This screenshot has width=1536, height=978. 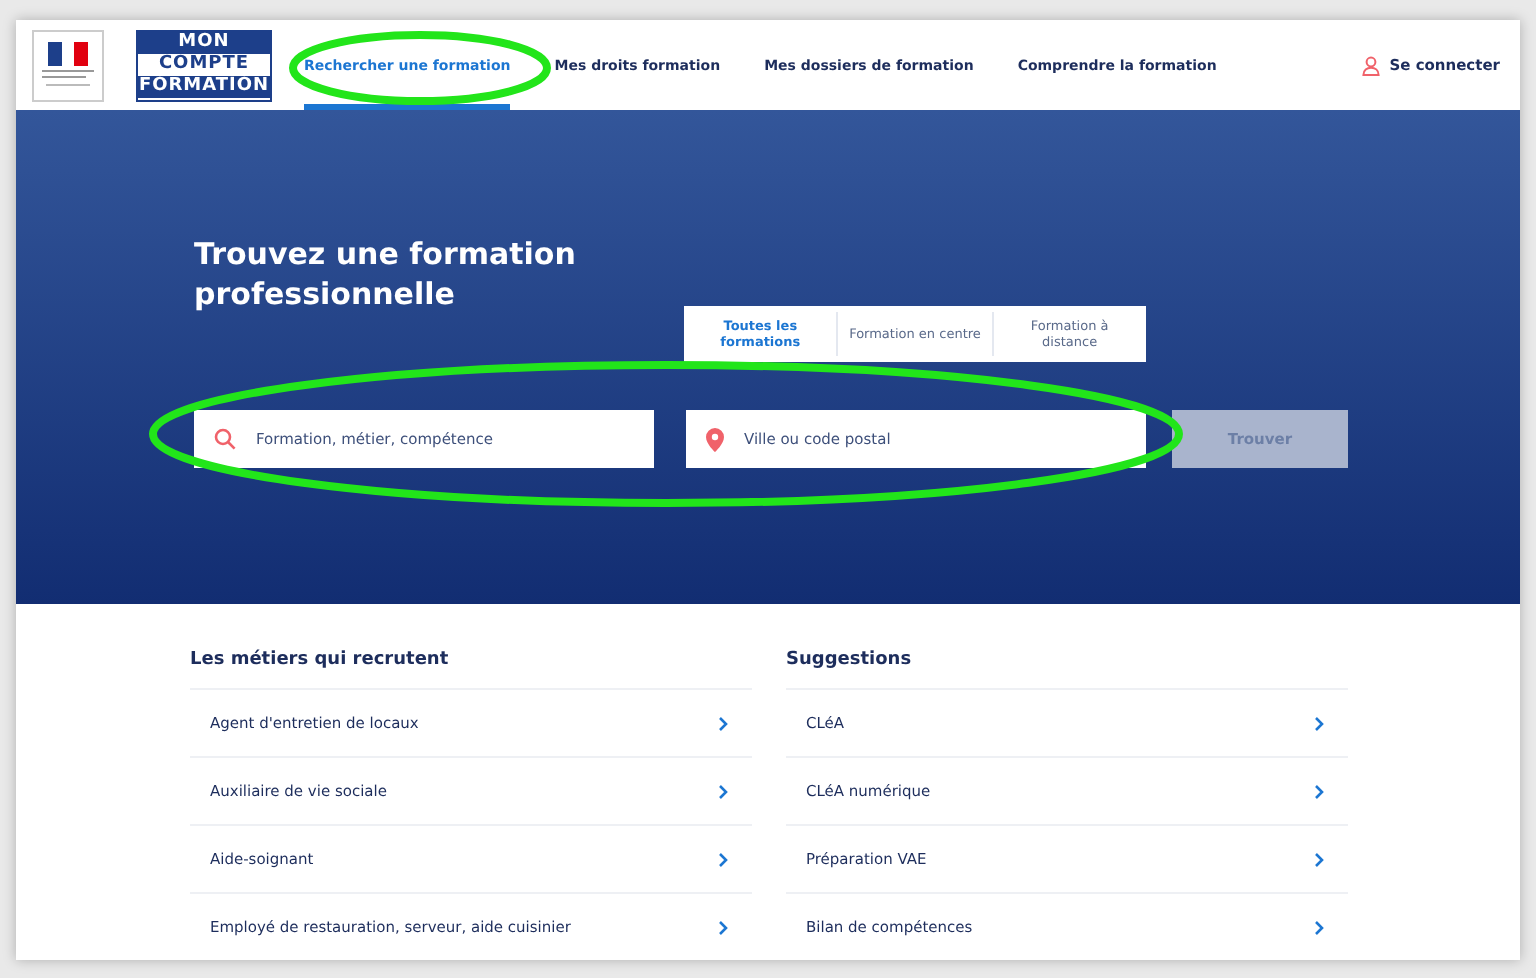 What do you see at coordinates (204, 65) in the screenshot?
I see `brand-logo: MON COMPTE FORMATION` at bounding box center [204, 65].